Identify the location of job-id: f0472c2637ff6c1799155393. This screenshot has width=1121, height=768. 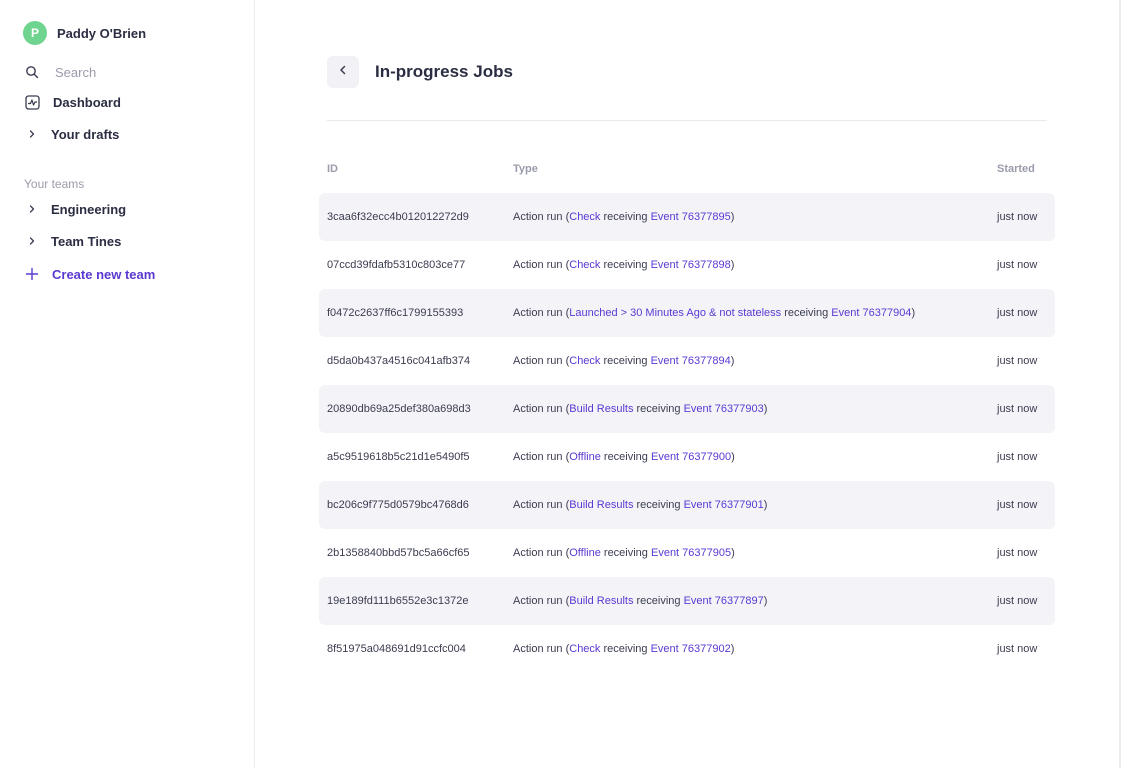
(395, 313).